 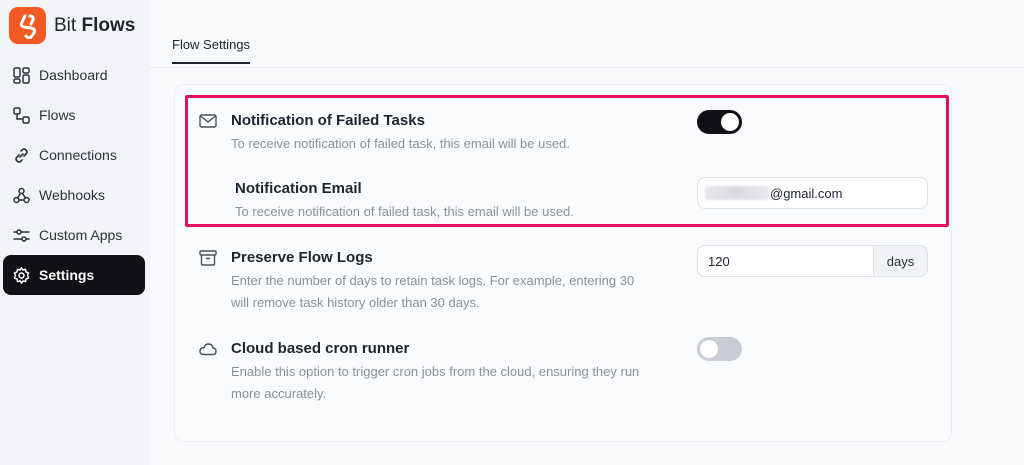 I want to click on mail-icon, so click(x=208, y=121).